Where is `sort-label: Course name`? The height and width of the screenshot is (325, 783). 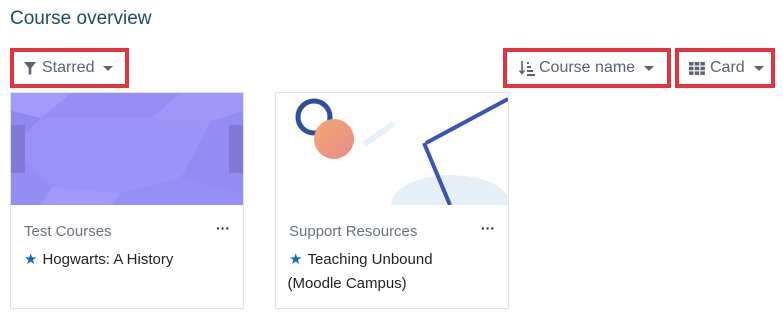
sort-label: Course name is located at coordinates (587, 67).